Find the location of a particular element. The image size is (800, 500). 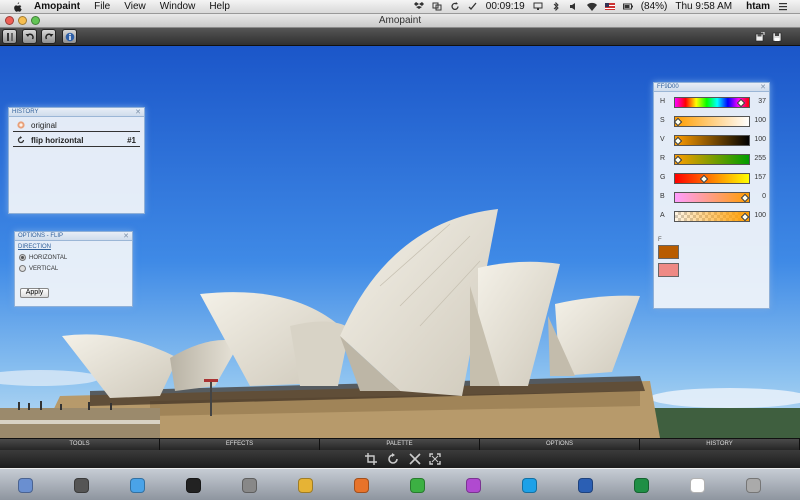

history-panel-title: HISTORY ✕ is located at coordinates (76, 112).